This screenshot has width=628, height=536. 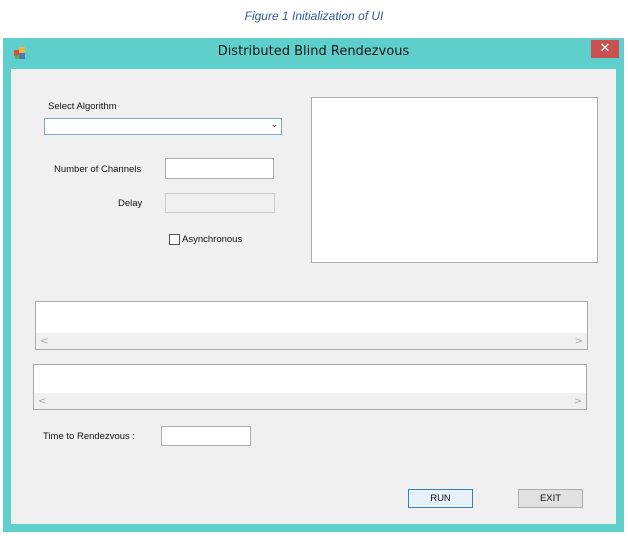 What do you see at coordinates (550, 498) in the screenshot?
I see `exit-button: EXIT` at bounding box center [550, 498].